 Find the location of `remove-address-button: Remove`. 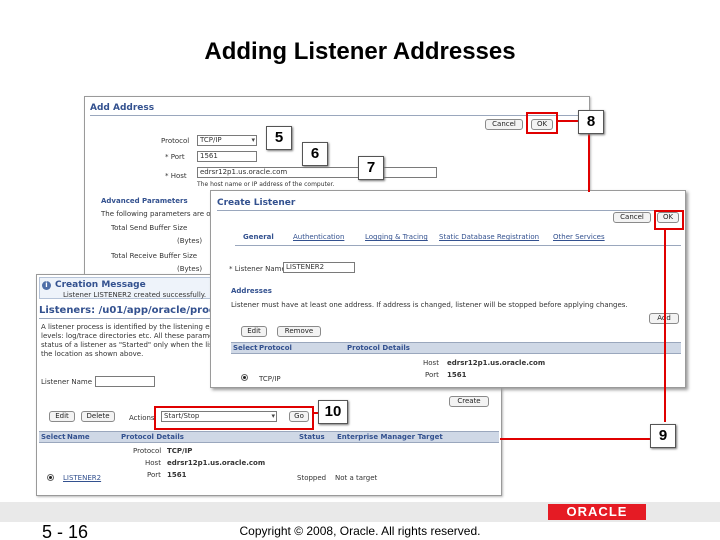

remove-address-button: Remove is located at coordinates (299, 331).